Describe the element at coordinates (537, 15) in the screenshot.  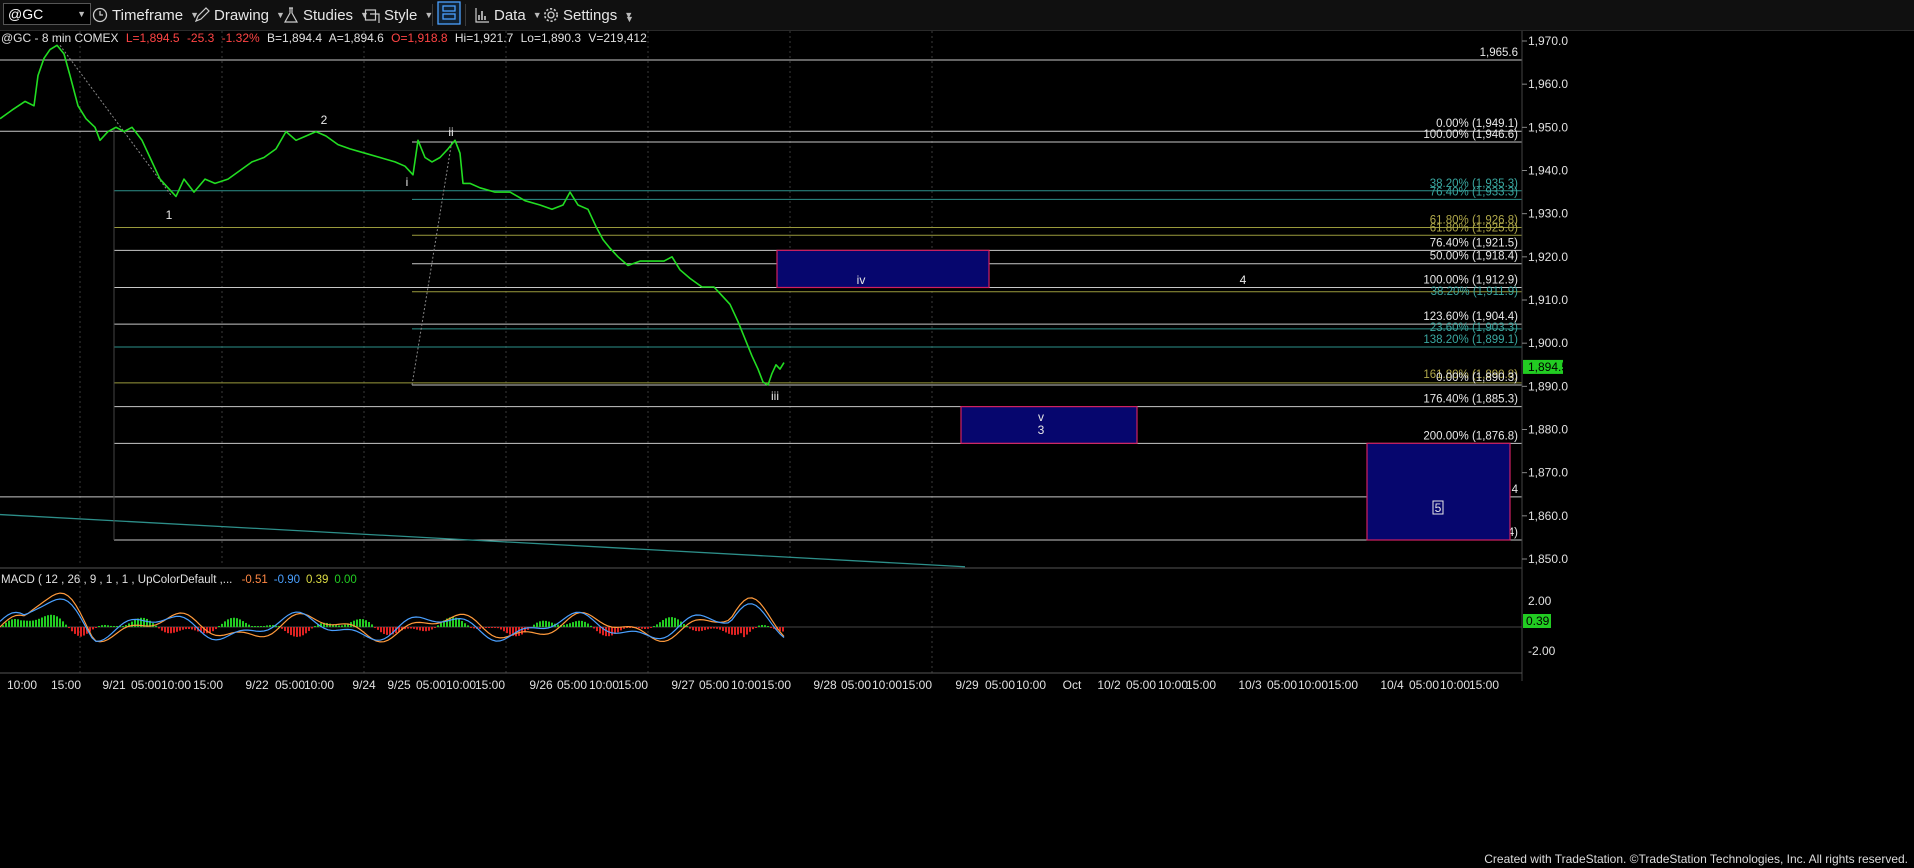
I see `caret-icon: ▼` at that location.